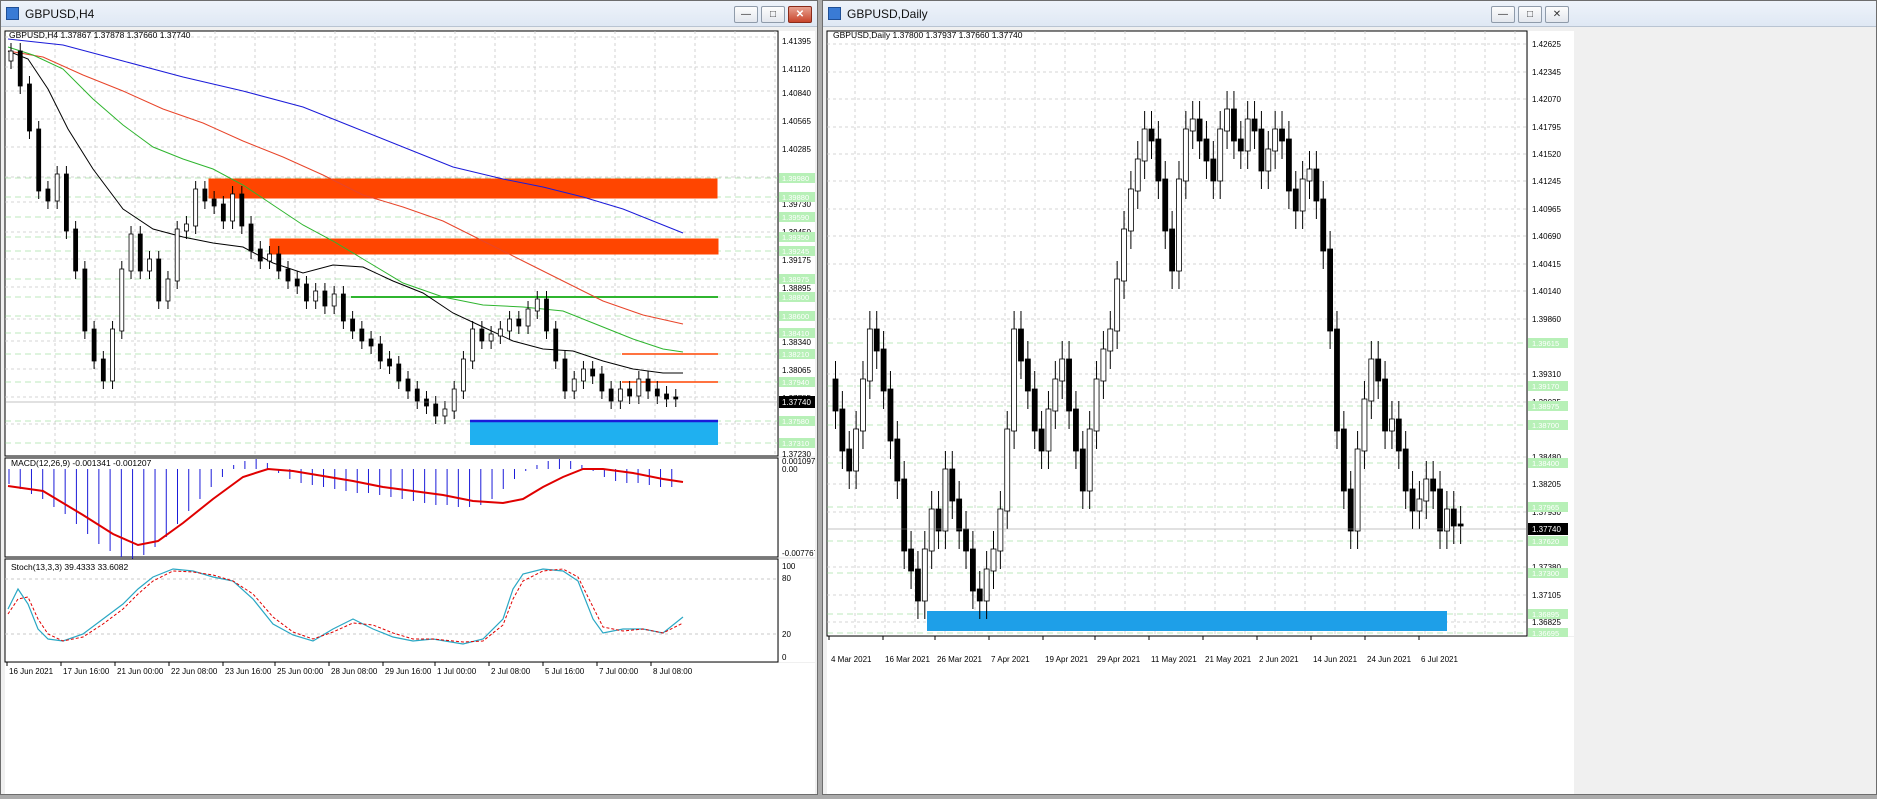 Image resolution: width=1877 pixels, height=799 pixels. What do you see at coordinates (795, 316) in the screenshot?
I see `level-label: 1.38600` at bounding box center [795, 316].